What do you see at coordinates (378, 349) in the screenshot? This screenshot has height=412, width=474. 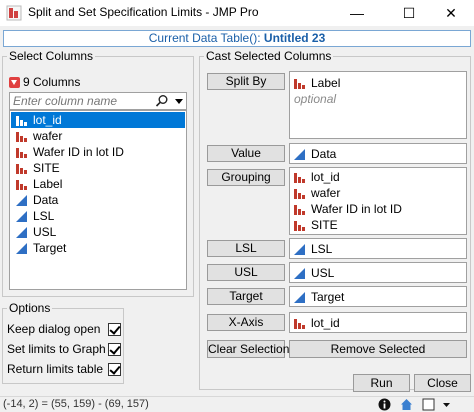 I see `remove-selected-button: Remove Selected` at bounding box center [378, 349].